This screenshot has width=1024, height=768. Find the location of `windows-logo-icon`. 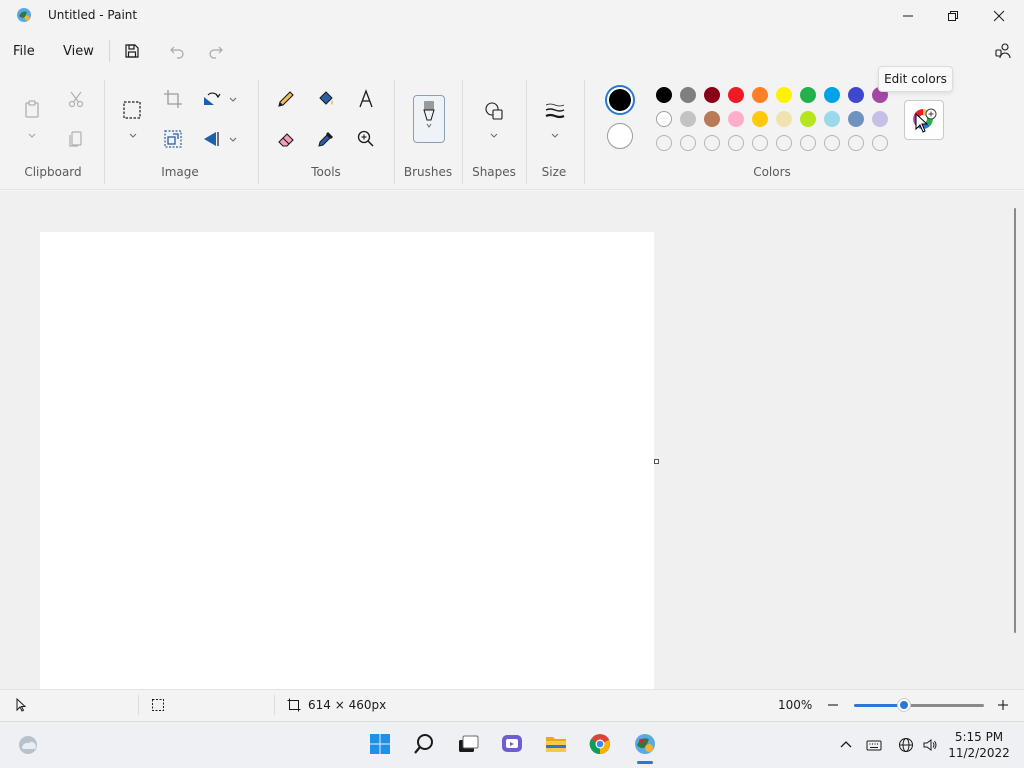

windows-logo-icon is located at coordinates (380, 744).